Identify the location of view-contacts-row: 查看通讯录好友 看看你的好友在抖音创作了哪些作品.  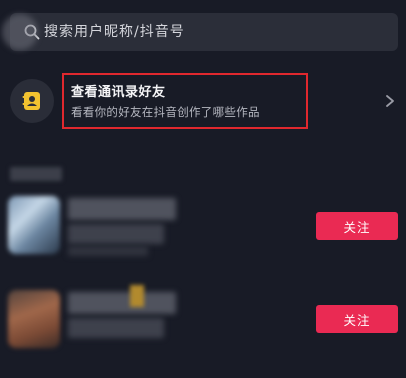
(203, 101).